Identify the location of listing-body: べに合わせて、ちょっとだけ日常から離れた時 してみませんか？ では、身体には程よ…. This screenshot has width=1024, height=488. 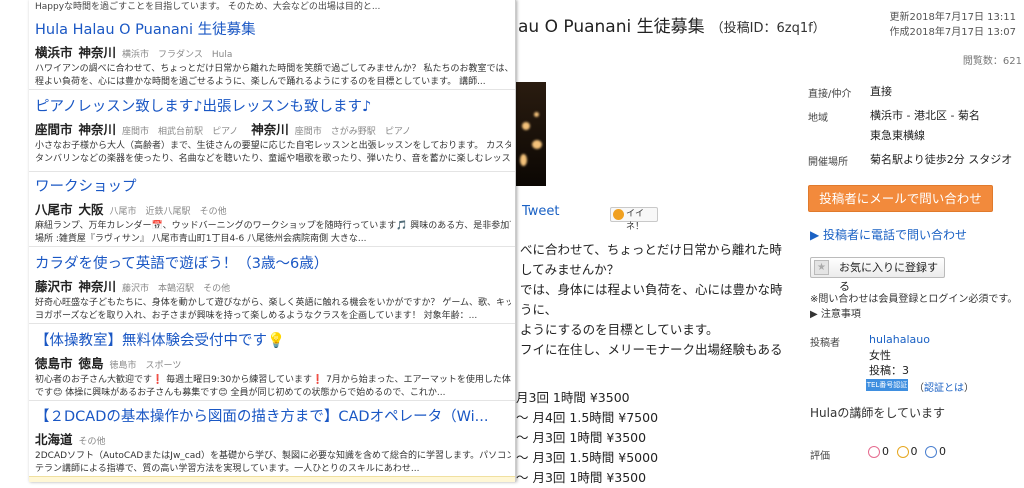
(651, 300).